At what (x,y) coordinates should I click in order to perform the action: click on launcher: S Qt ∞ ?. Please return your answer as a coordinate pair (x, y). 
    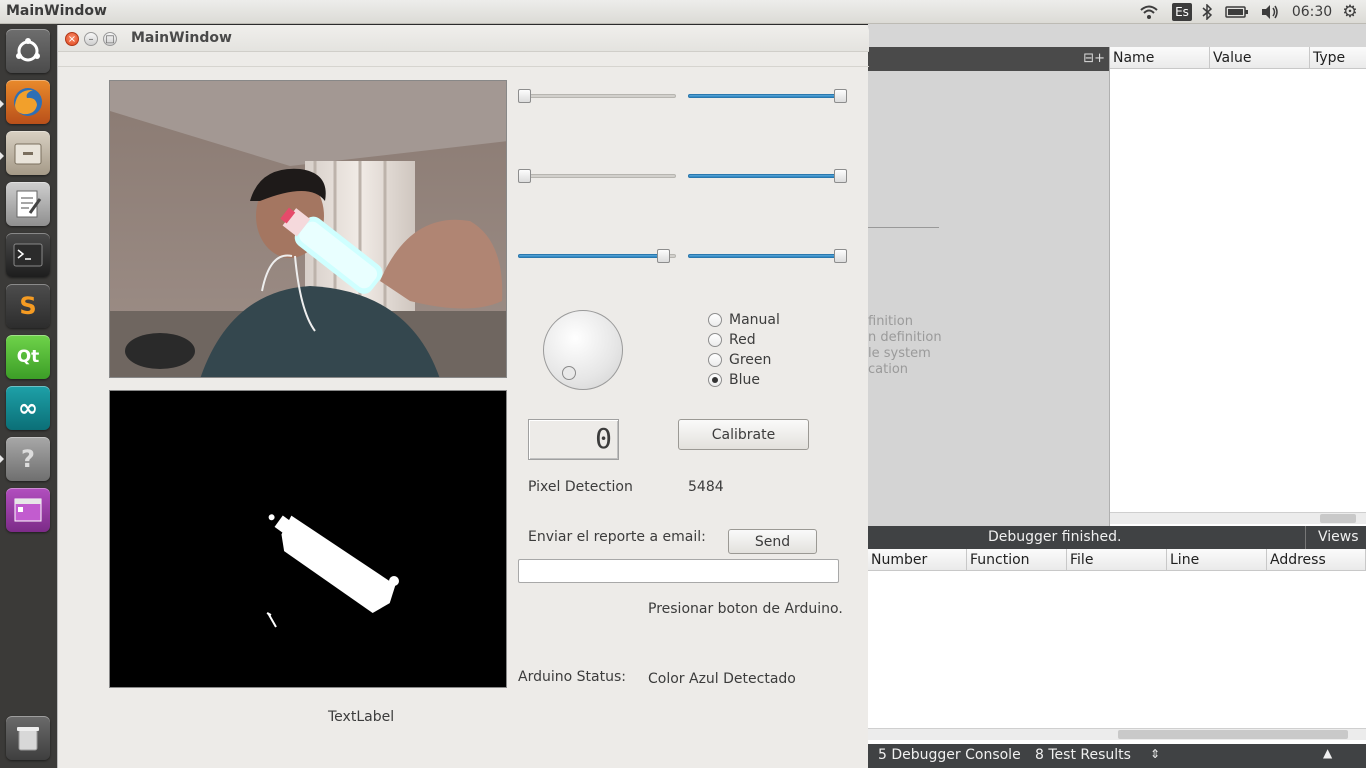
    Looking at the image, I should click on (28, 396).